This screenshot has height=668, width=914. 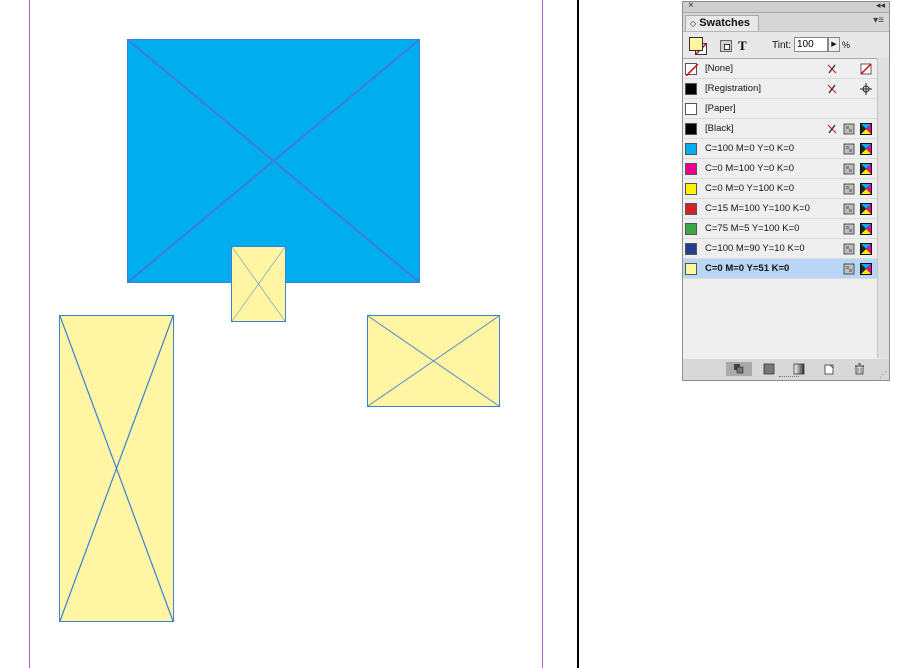 I want to click on swatch-row: C=15 M=100 Y=100 K=0, so click(x=780, y=209).